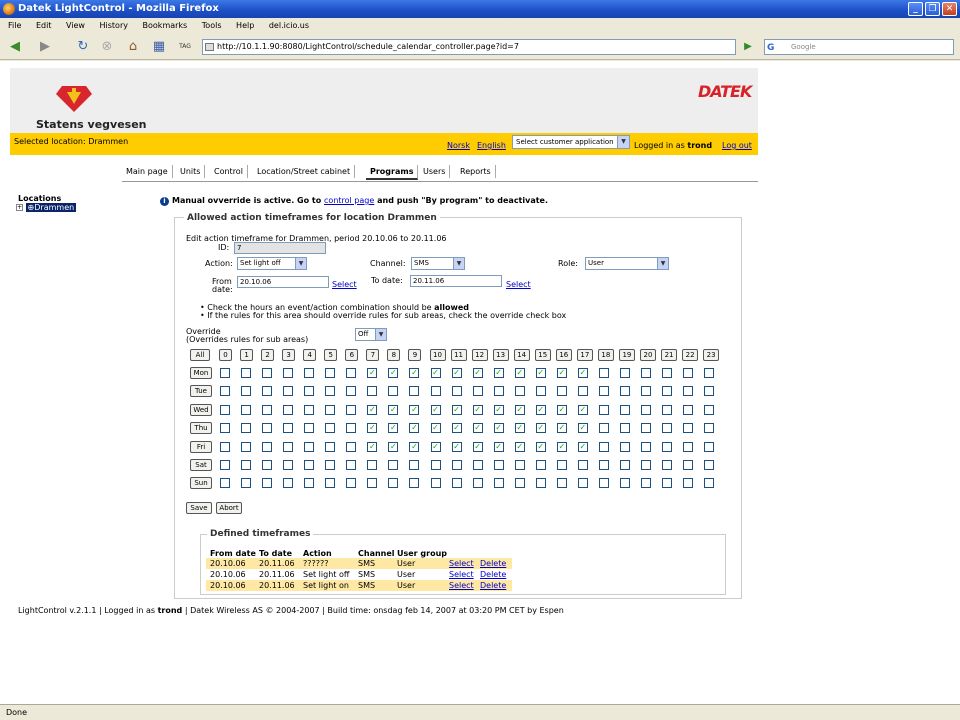 The height and width of the screenshot is (720, 960). What do you see at coordinates (711, 355) in the screenshot?
I see `hour-23-button: 23` at bounding box center [711, 355].